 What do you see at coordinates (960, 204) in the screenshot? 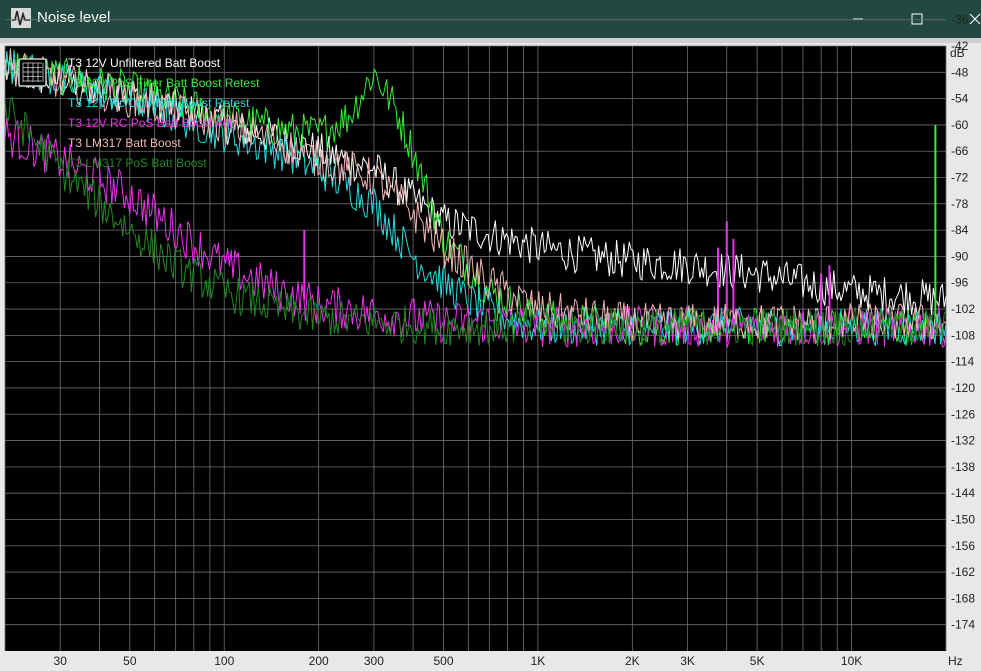
I see `y-tick-label: -78` at bounding box center [960, 204].